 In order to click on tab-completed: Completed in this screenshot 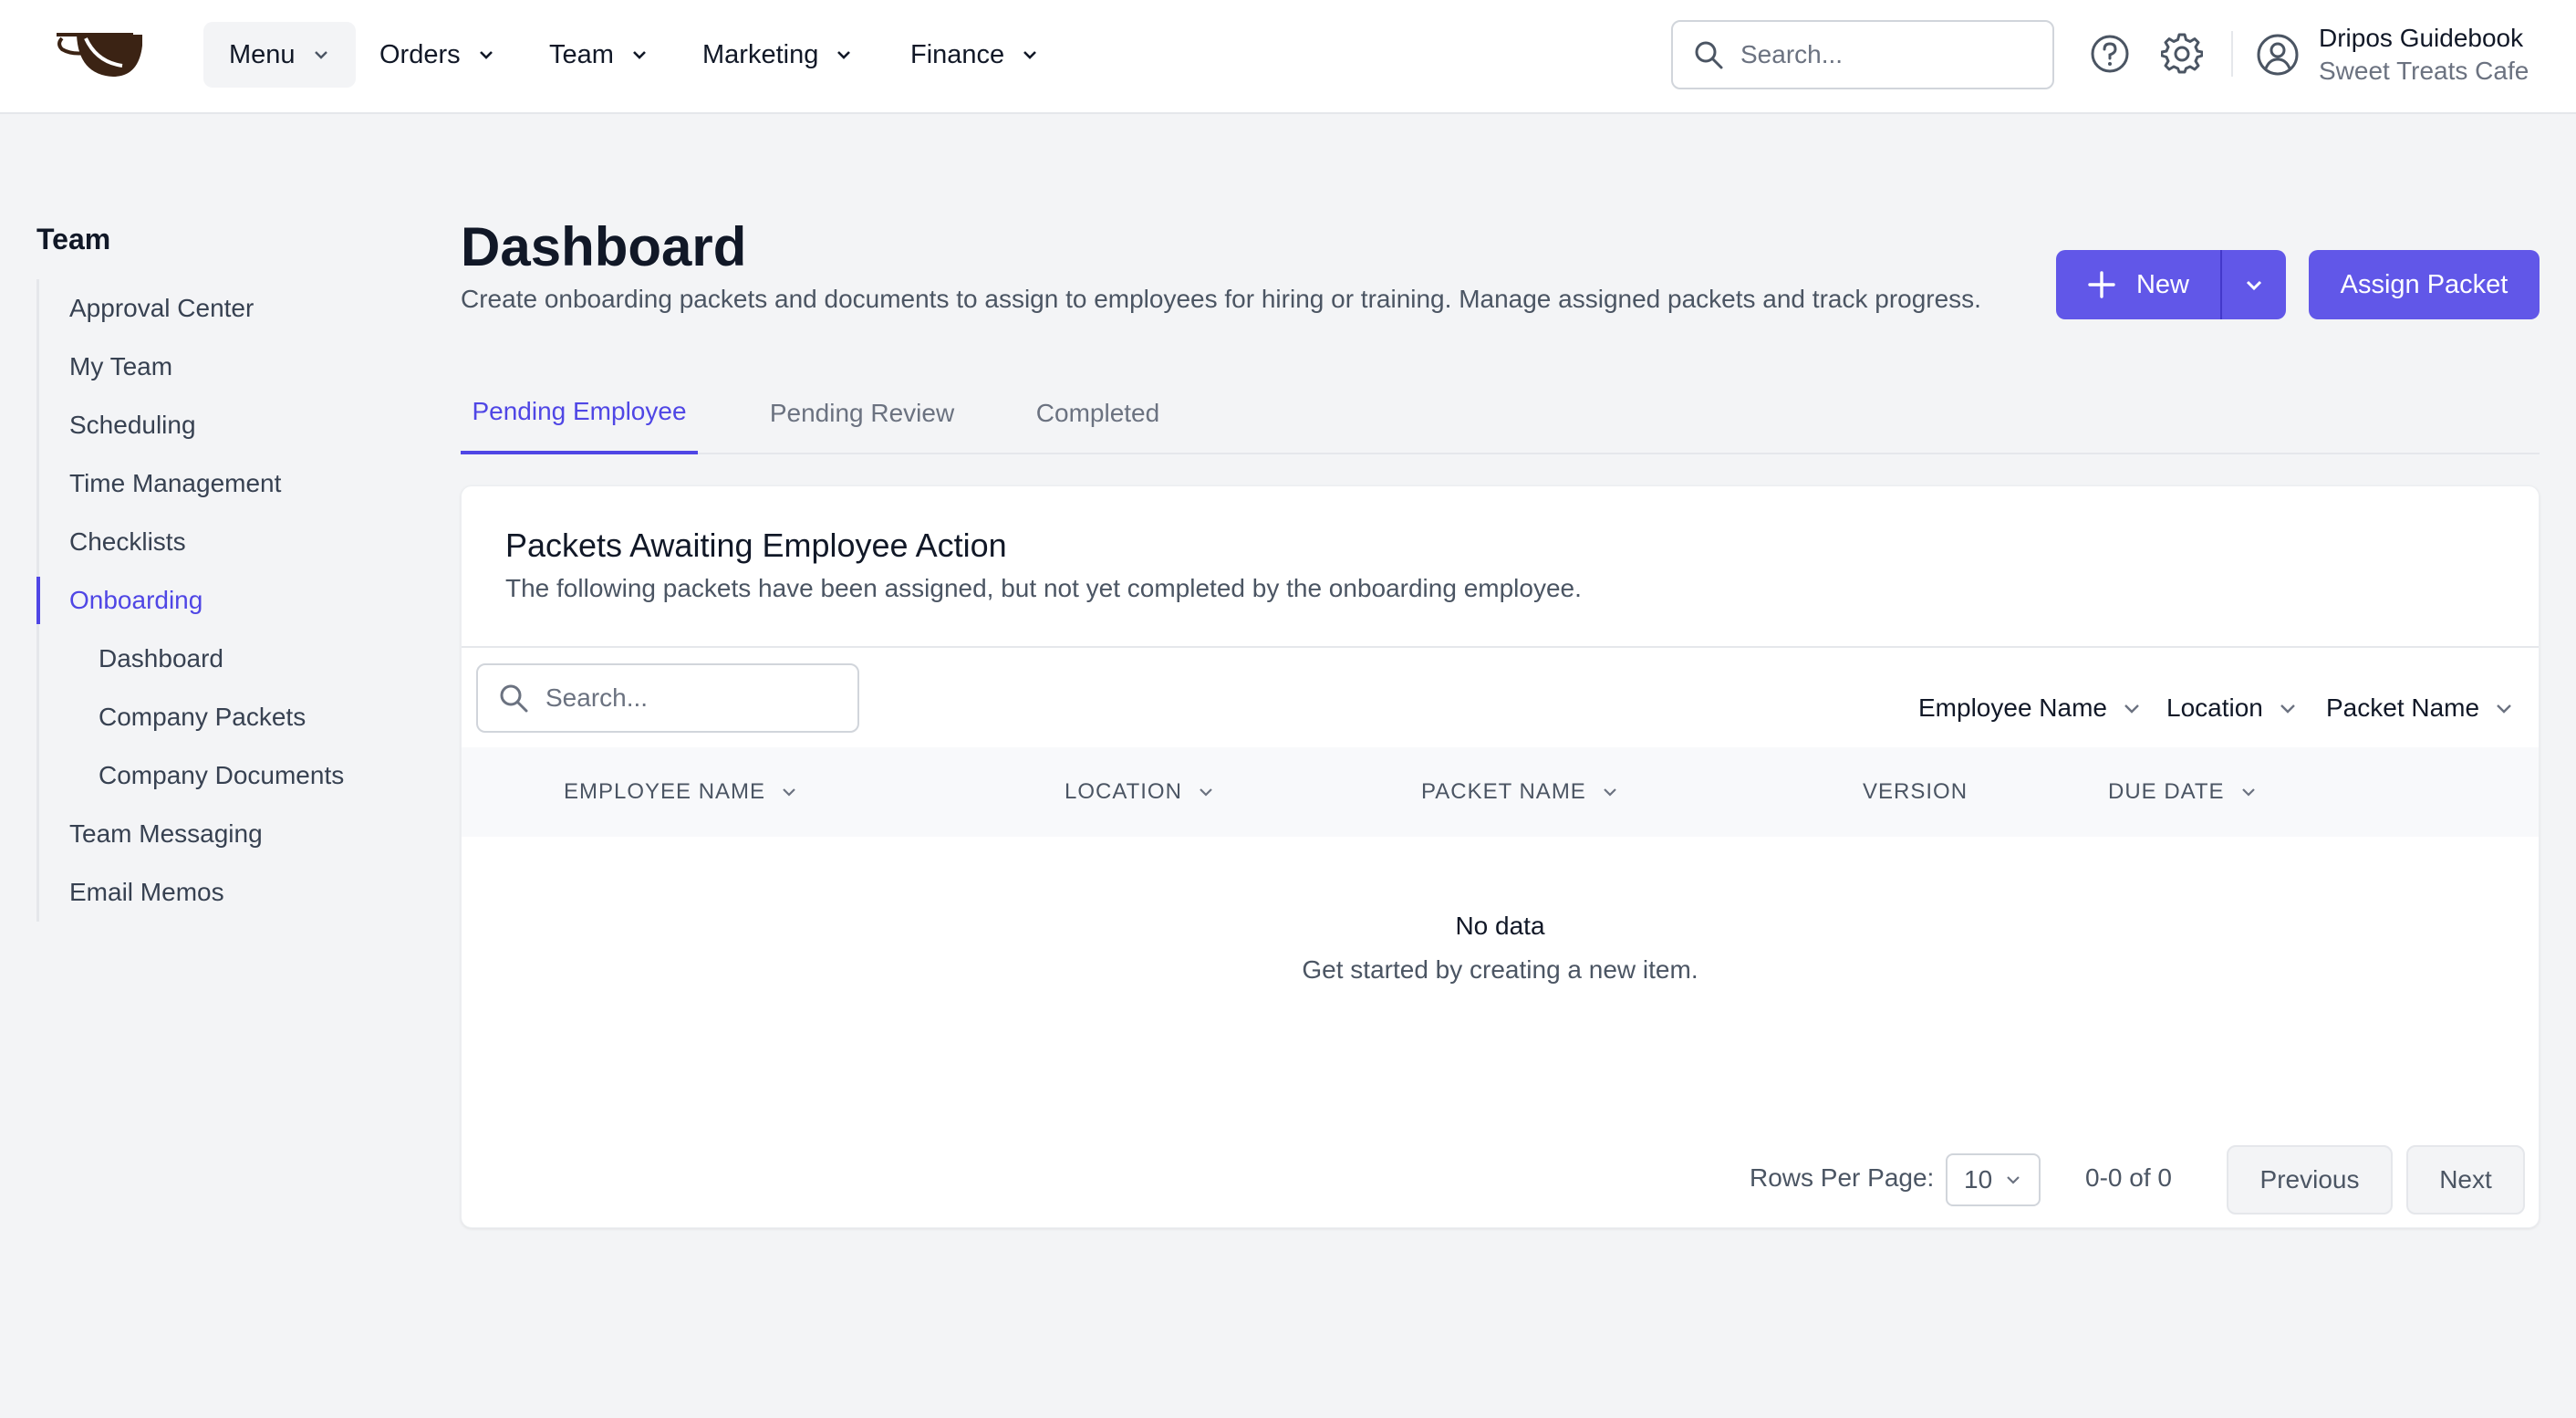, I will do `click(1098, 413)`.